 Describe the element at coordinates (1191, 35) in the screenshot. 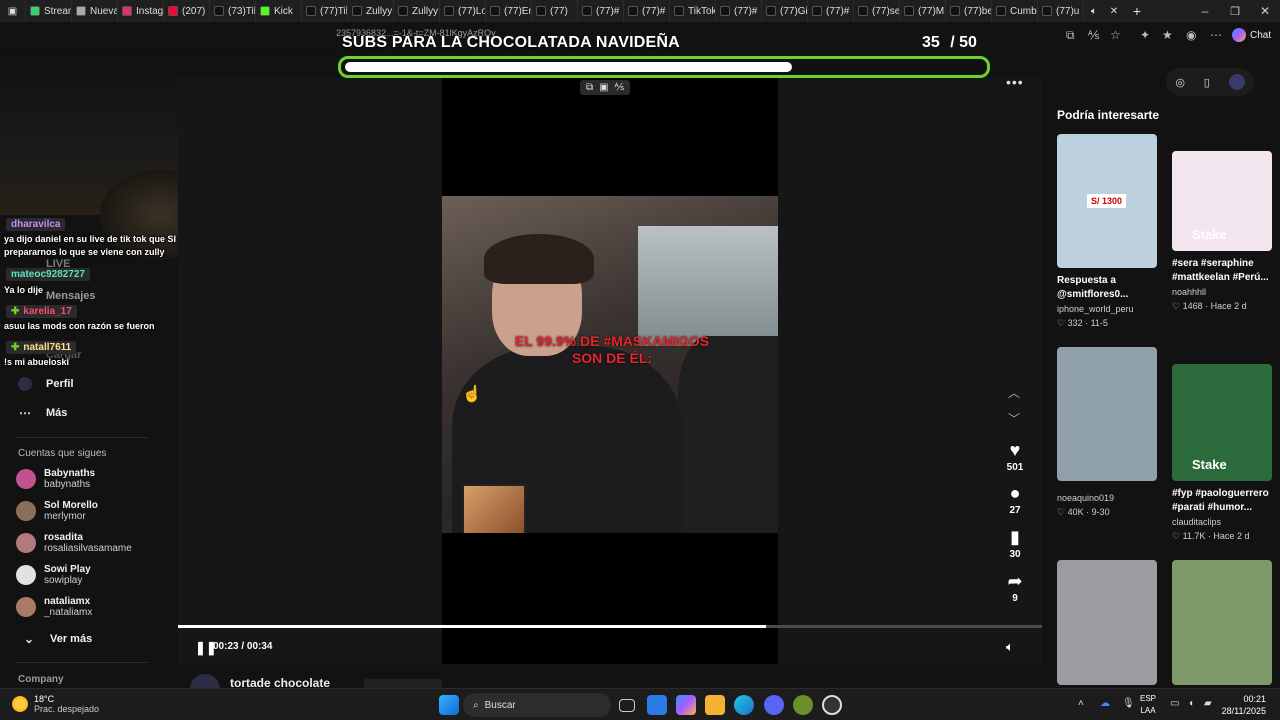

I see `profile-icon: ◉` at that location.